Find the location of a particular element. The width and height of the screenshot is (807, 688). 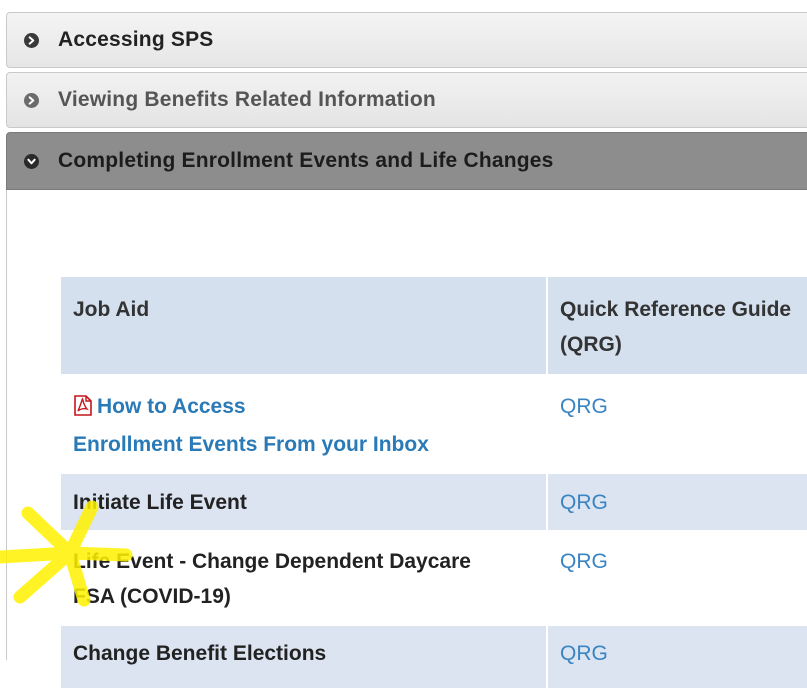

link-text-line1: How to Access is located at coordinates (171, 406).